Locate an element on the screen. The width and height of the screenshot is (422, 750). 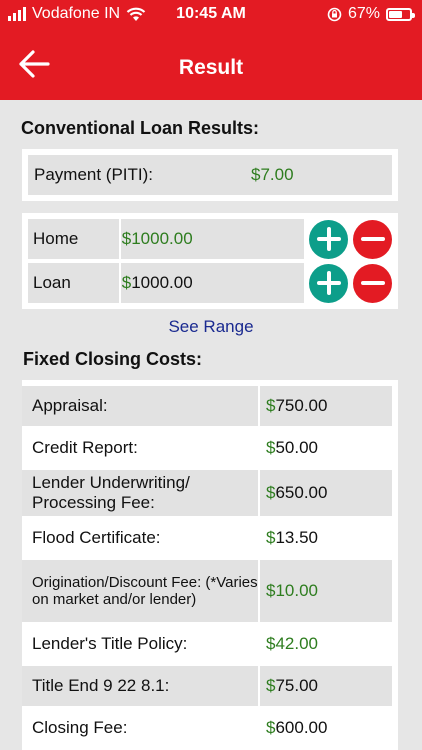
cost-value: $42.00 is located at coordinates (326, 644).